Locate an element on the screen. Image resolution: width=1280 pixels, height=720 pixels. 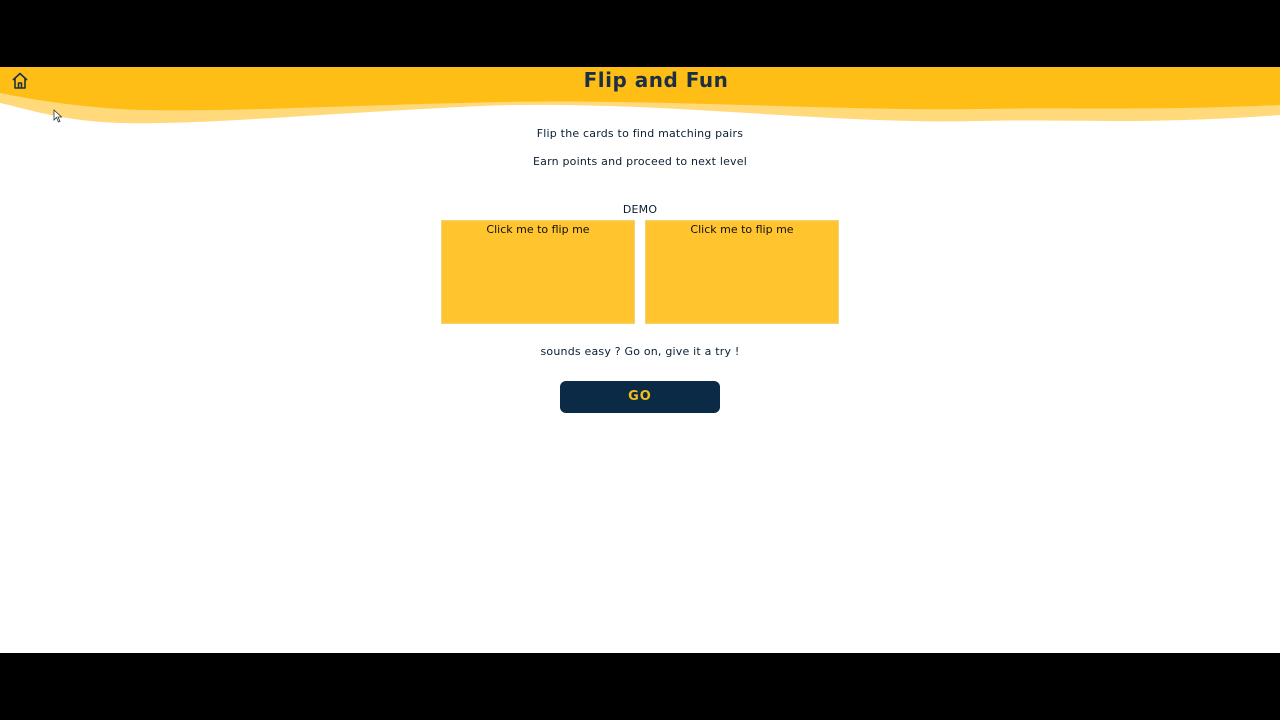
mouse-cursor-icon is located at coordinates (58, 116).